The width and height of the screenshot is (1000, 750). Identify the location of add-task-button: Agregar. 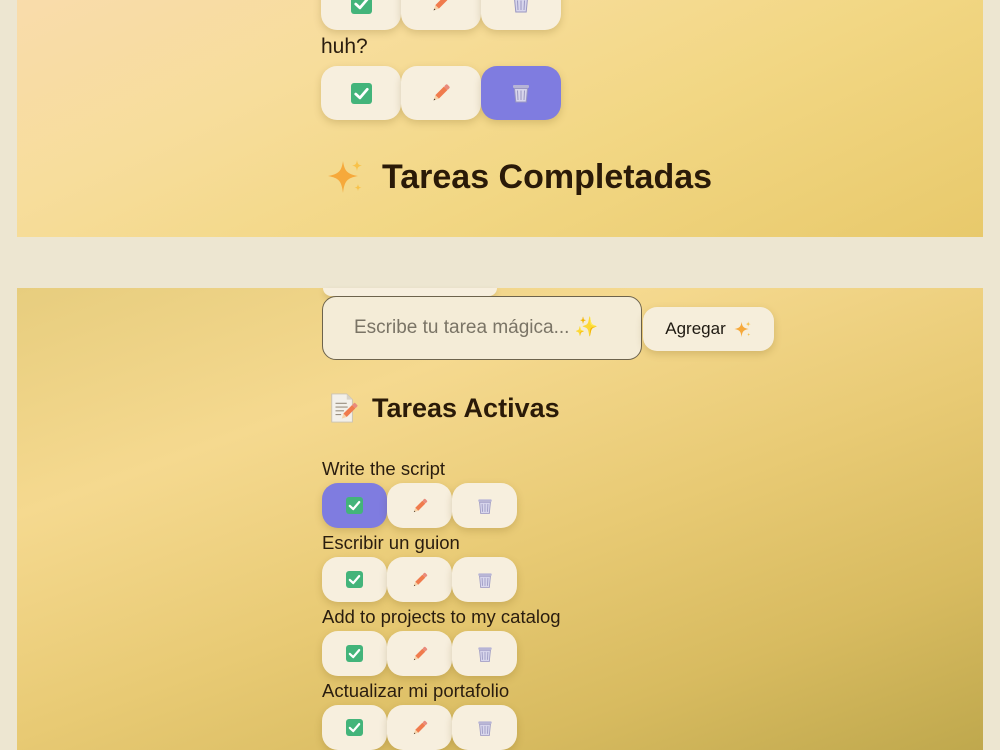
(708, 329).